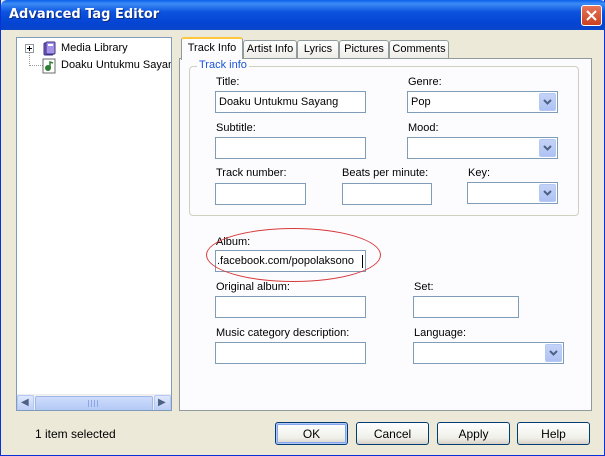 Image resolution: width=605 pixels, height=456 pixels. I want to click on tab-comments: Comments, so click(419, 49).